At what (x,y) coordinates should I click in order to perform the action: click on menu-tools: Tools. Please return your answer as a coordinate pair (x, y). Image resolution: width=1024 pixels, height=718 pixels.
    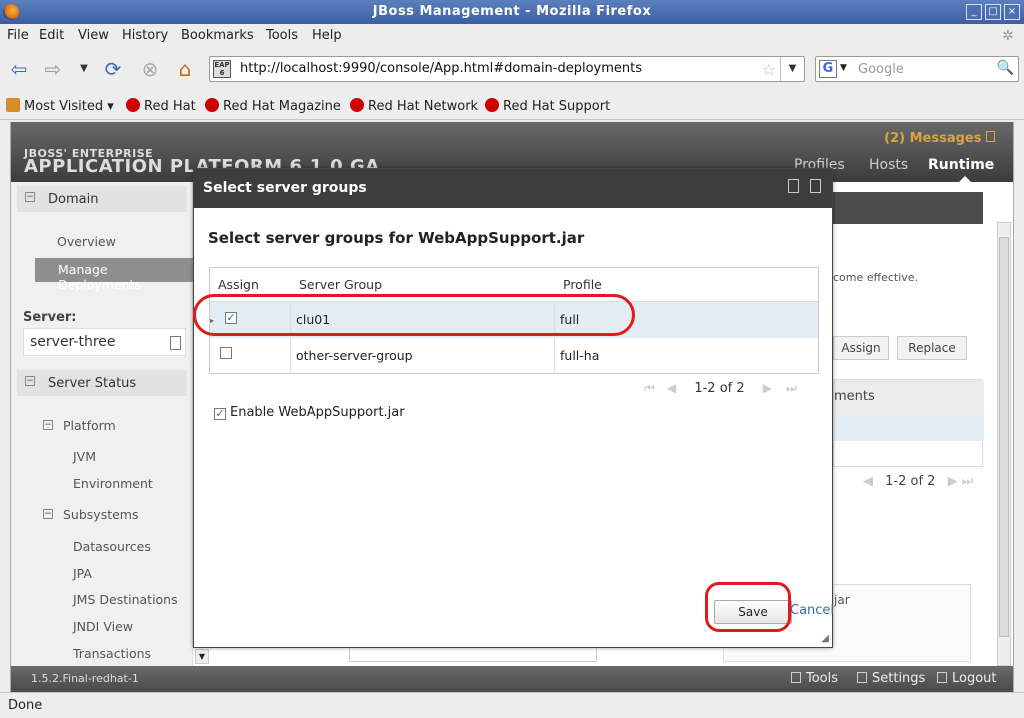
    Looking at the image, I should click on (282, 35).